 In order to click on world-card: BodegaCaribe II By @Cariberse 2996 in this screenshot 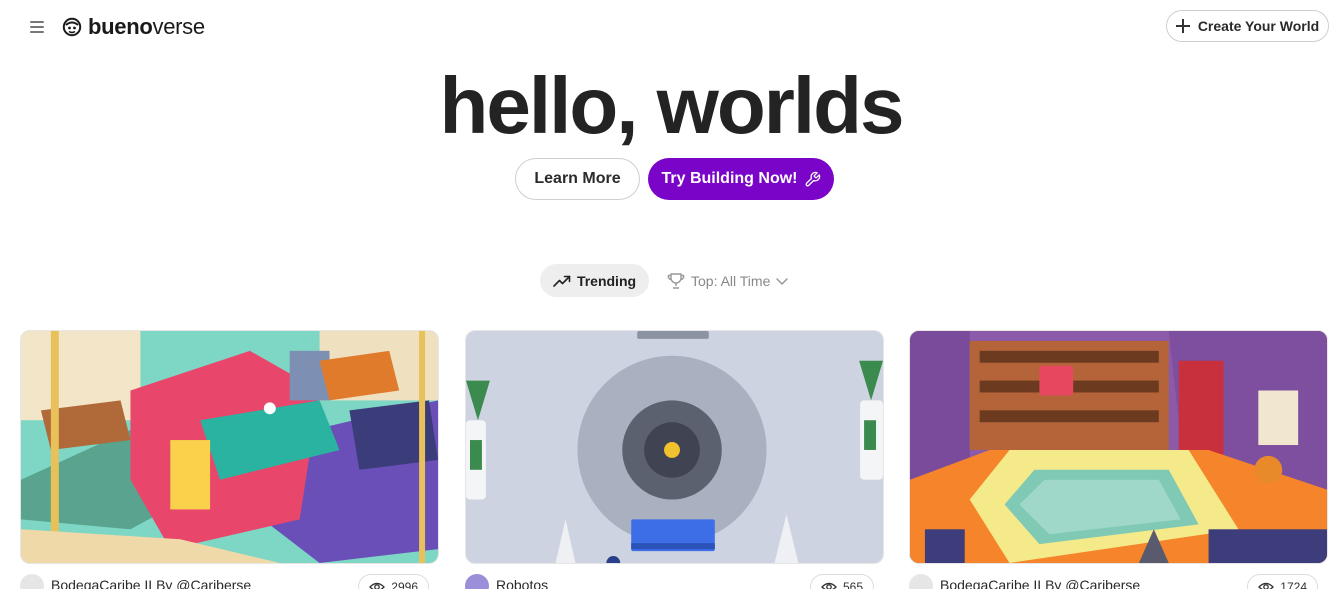, I will do `click(229, 459)`.